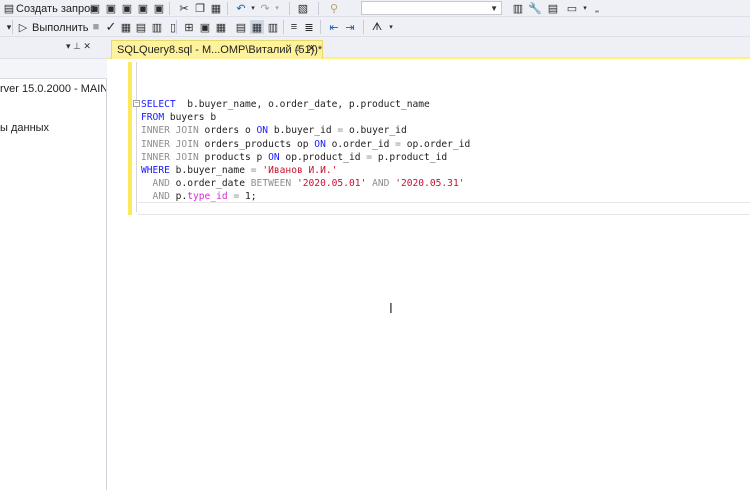 The image size is (750, 490). Describe the element at coordinates (444, 208) in the screenshot. I see `current-line-highlight` at that location.